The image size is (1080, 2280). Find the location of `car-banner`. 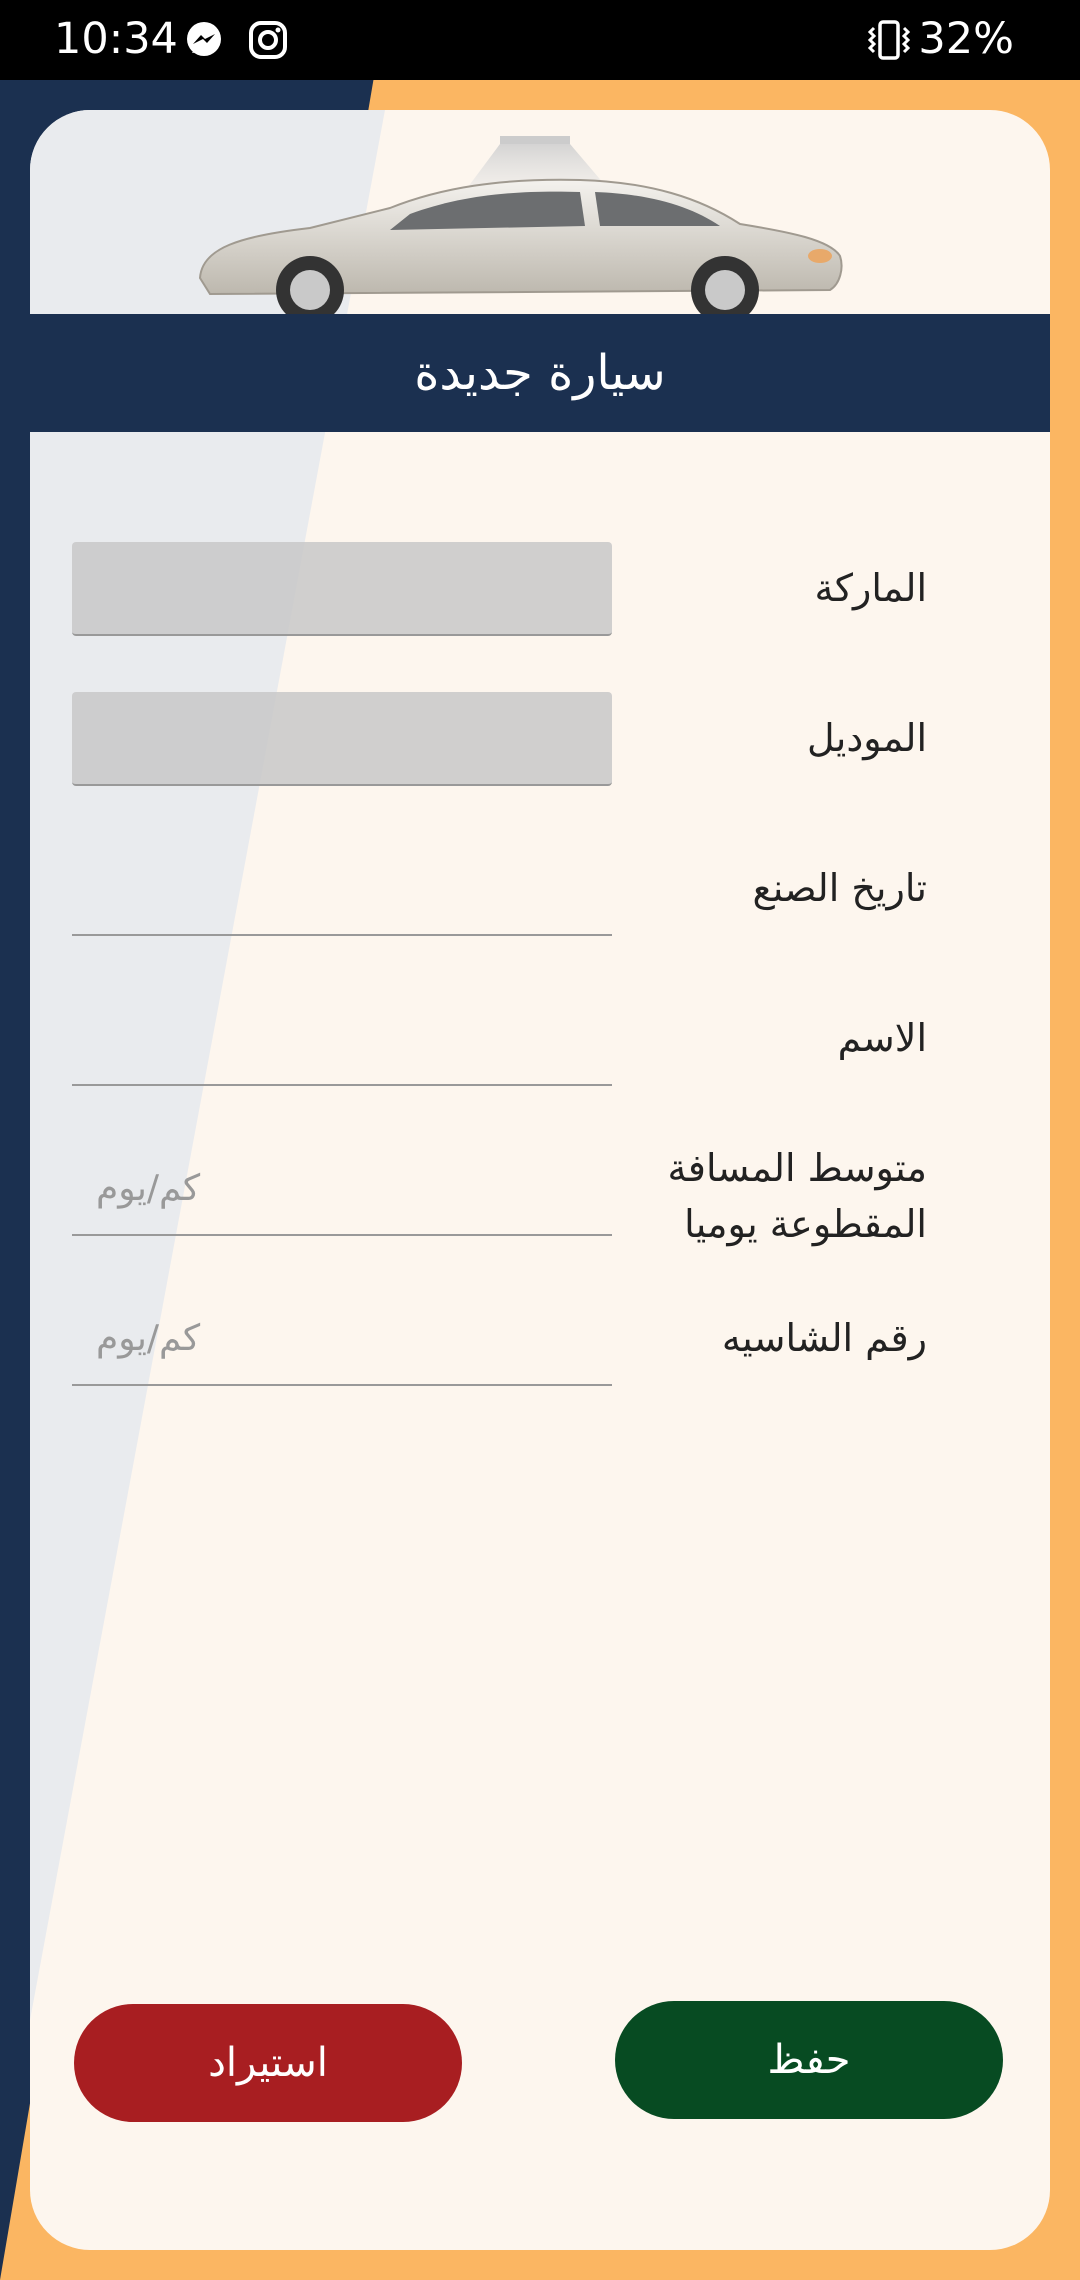

car-banner is located at coordinates (540, 214).